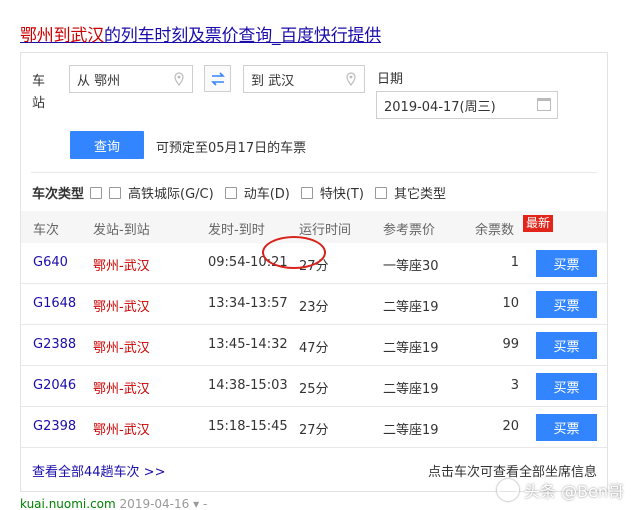  What do you see at coordinates (54, 344) in the screenshot?
I see `train-number-link: G2388` at bounding box center [54, 344].